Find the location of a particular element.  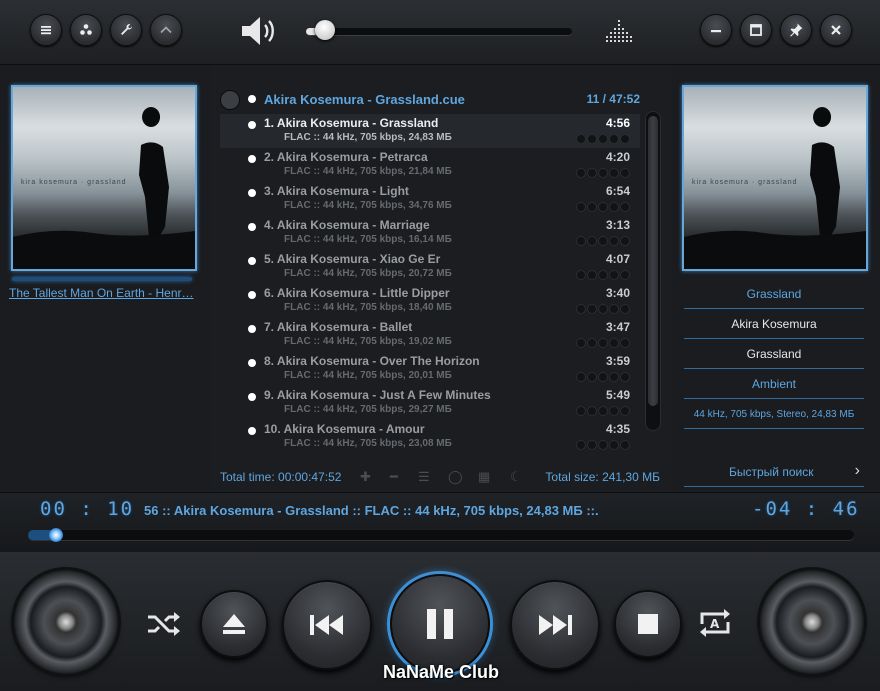

track-meta: FLAC :: 44 kHz, 705 kbps, 23,08 МБ is located at coordinates (368, 443).